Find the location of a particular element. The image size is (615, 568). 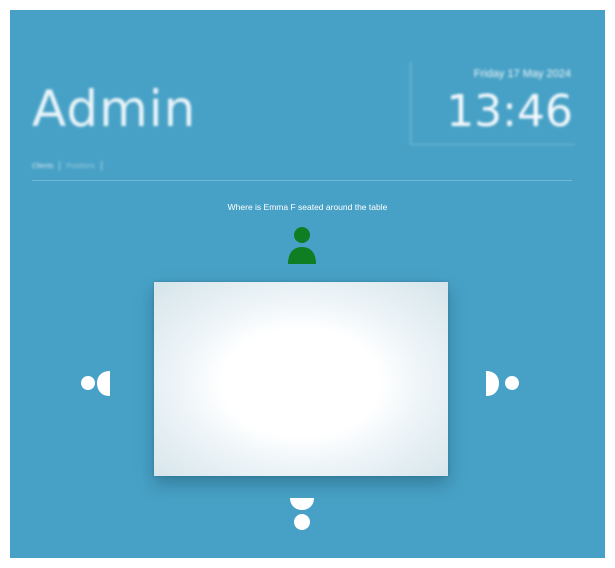

tab-bar: Clients Positions is located at coordinates (67, 166).